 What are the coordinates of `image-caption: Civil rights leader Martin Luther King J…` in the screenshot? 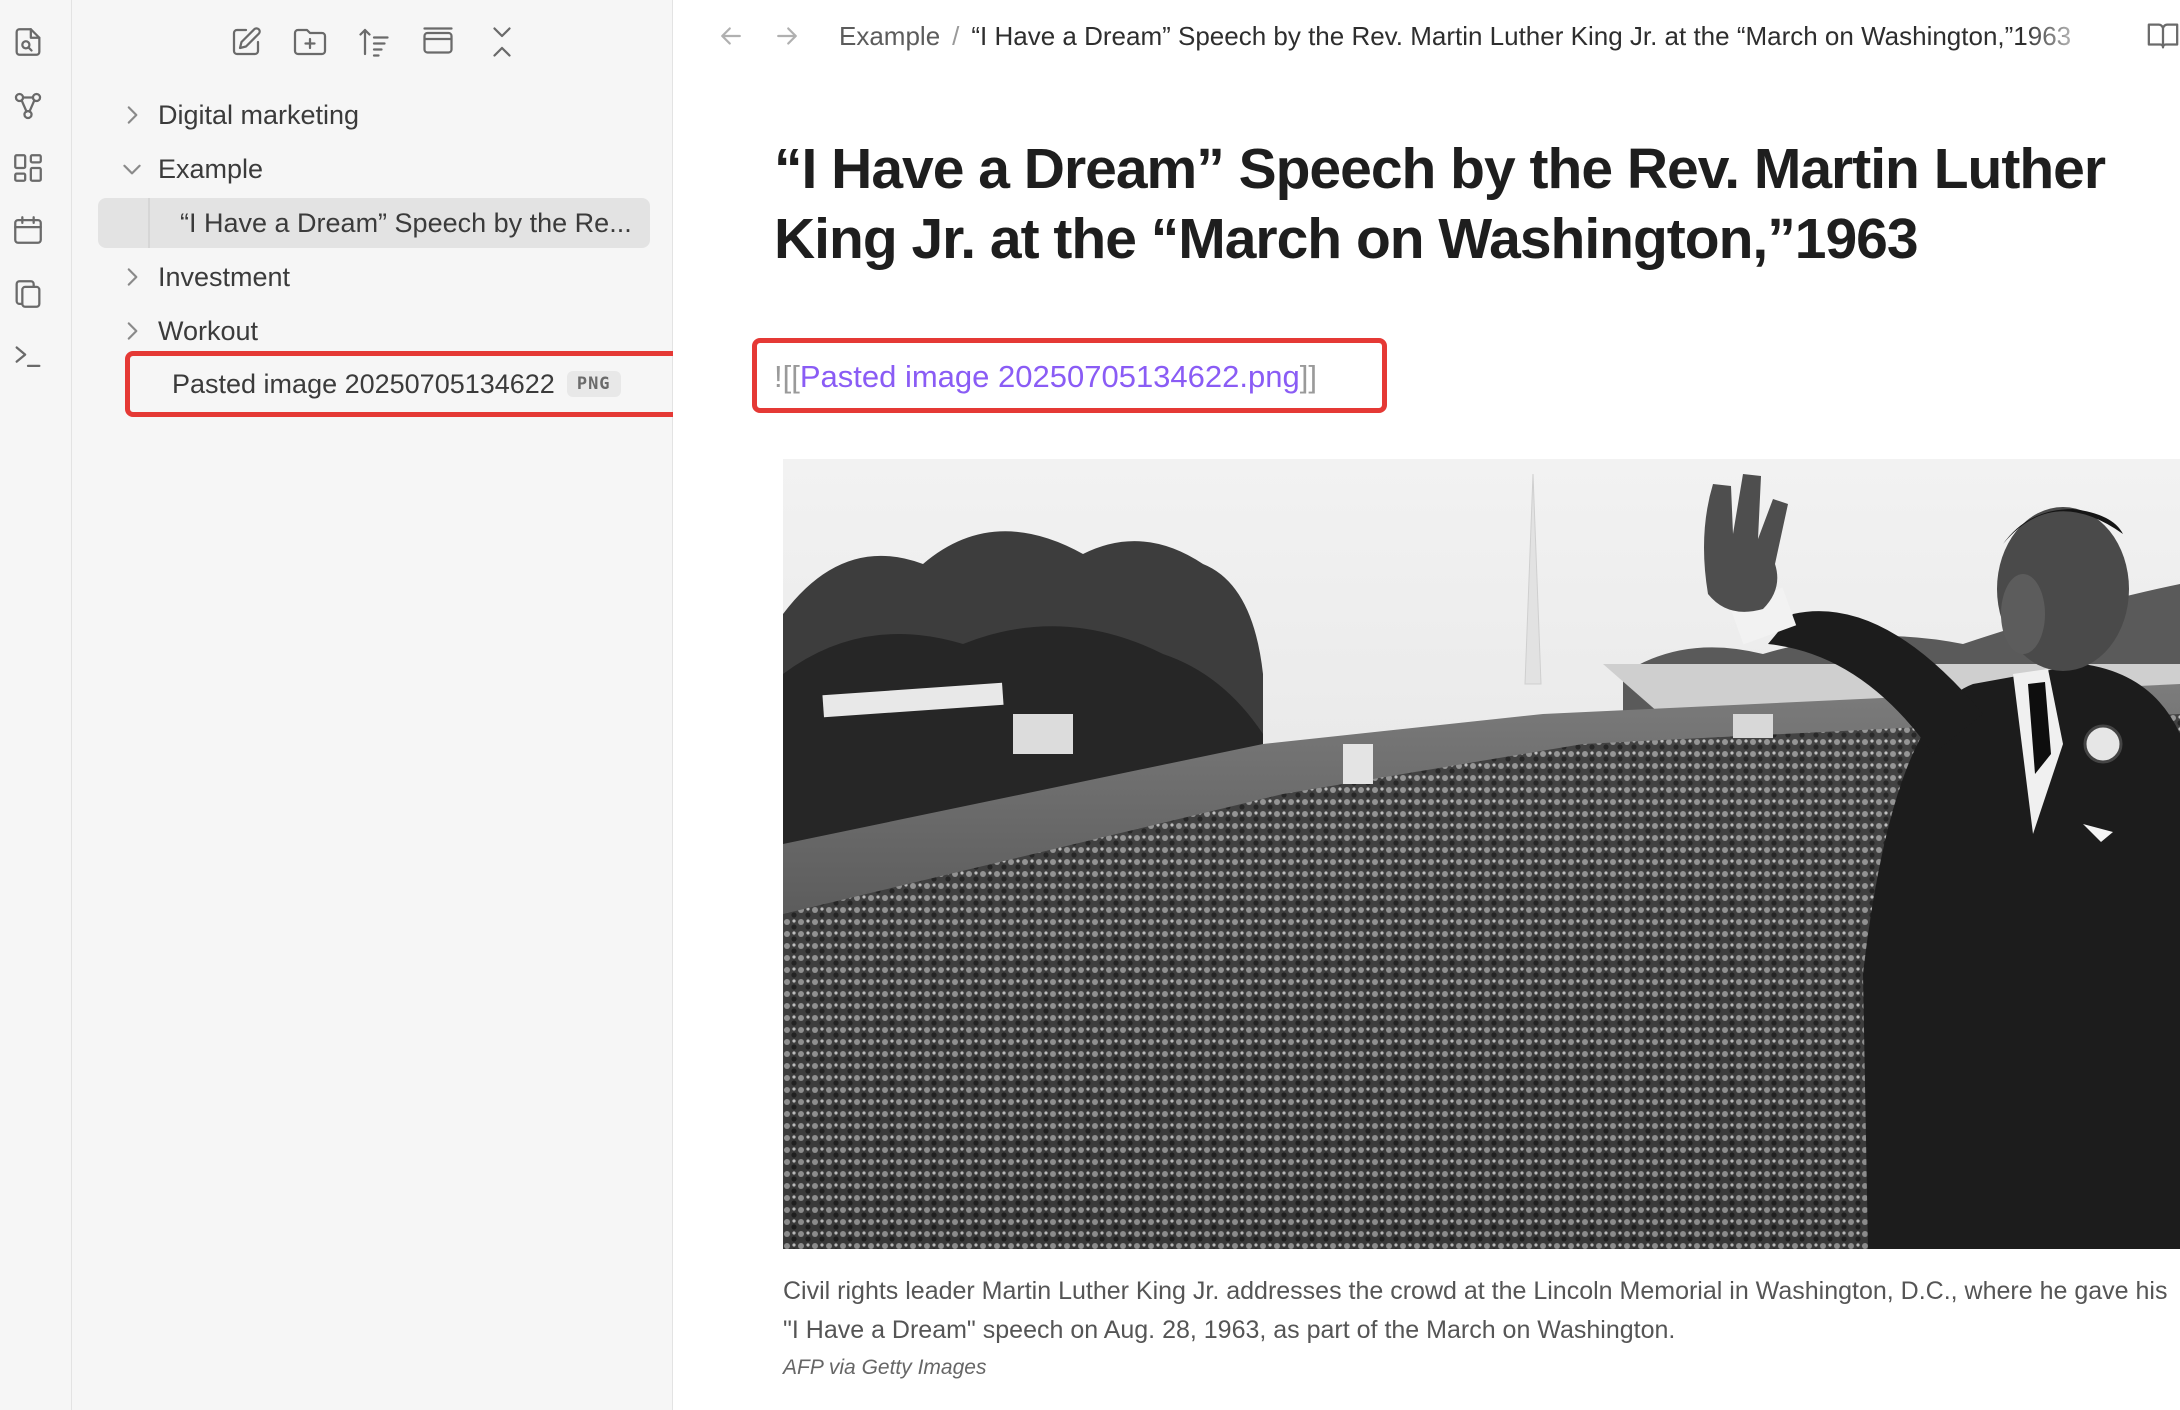 It's located at (1475, 1310).